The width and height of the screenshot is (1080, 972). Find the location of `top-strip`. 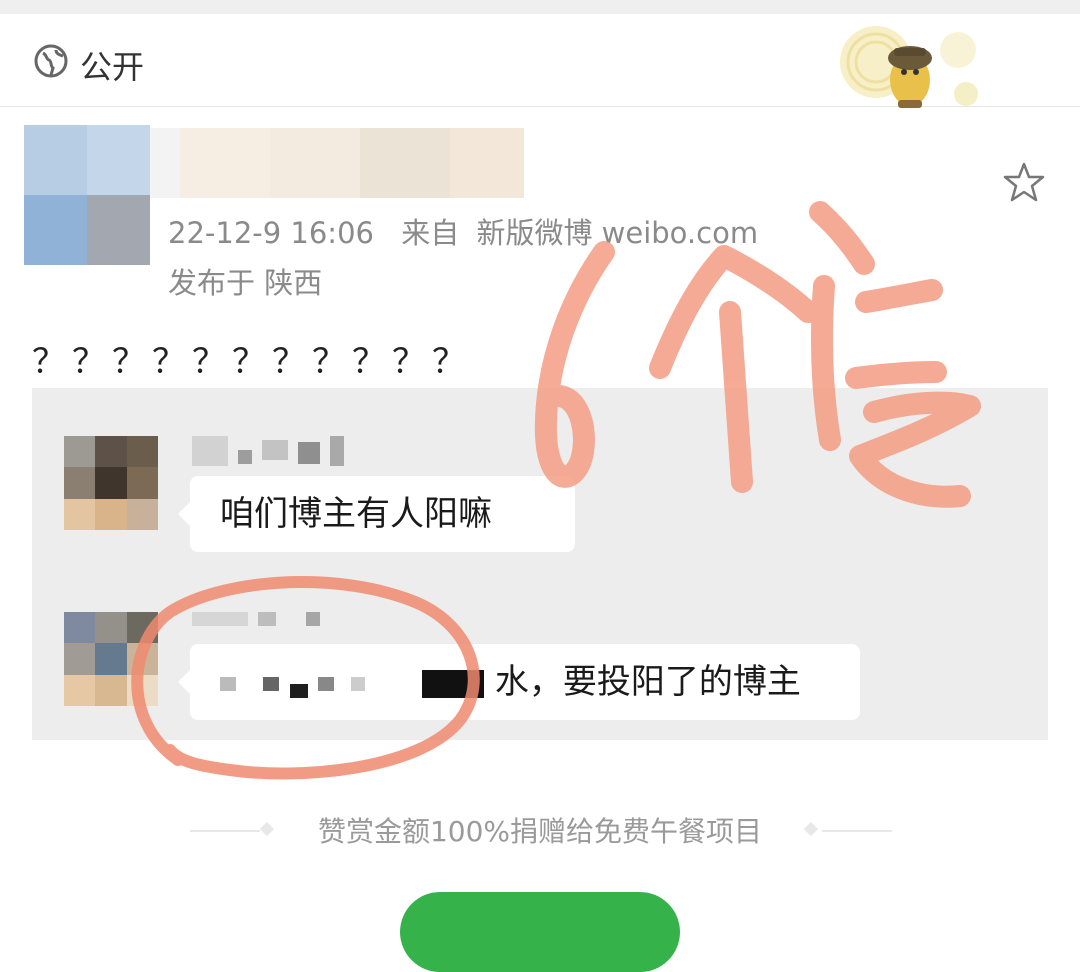

top-strip is located at coordinates (540, 7).